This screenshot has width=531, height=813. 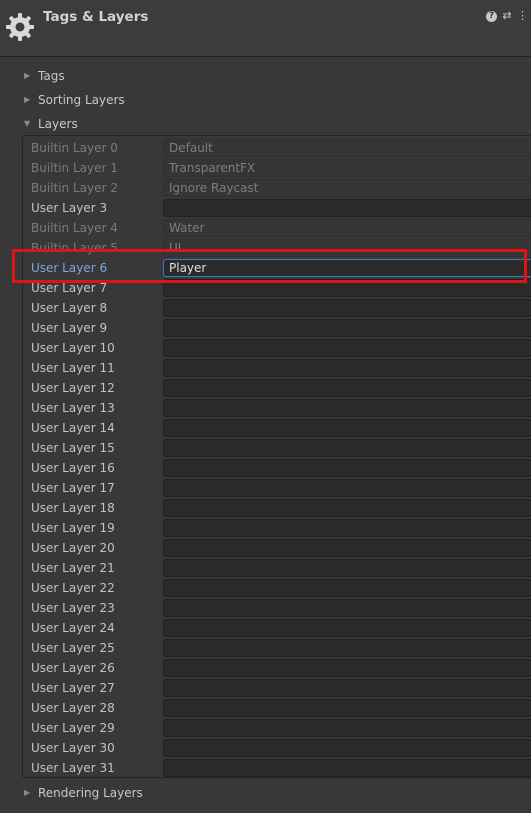 I want to click on layer-row: User Layer 14, so click(x=277, y=428).